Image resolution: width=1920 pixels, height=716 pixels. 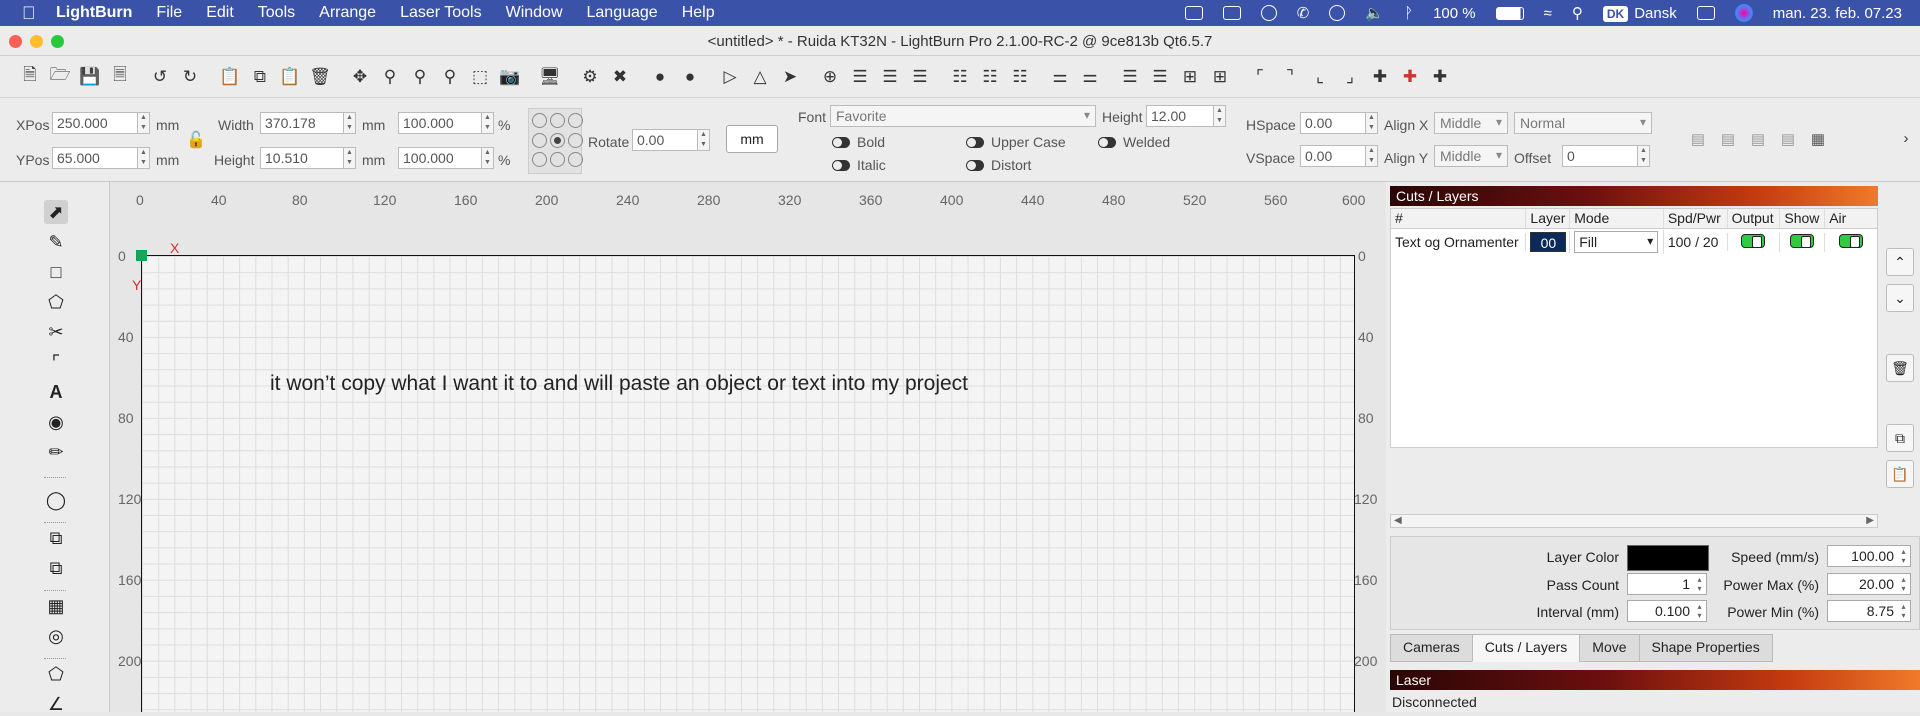 What do you see at coordinates (920, 77) in the screenshot?
I see `align-right-icon: ☰` at bounding box center [920, 77].